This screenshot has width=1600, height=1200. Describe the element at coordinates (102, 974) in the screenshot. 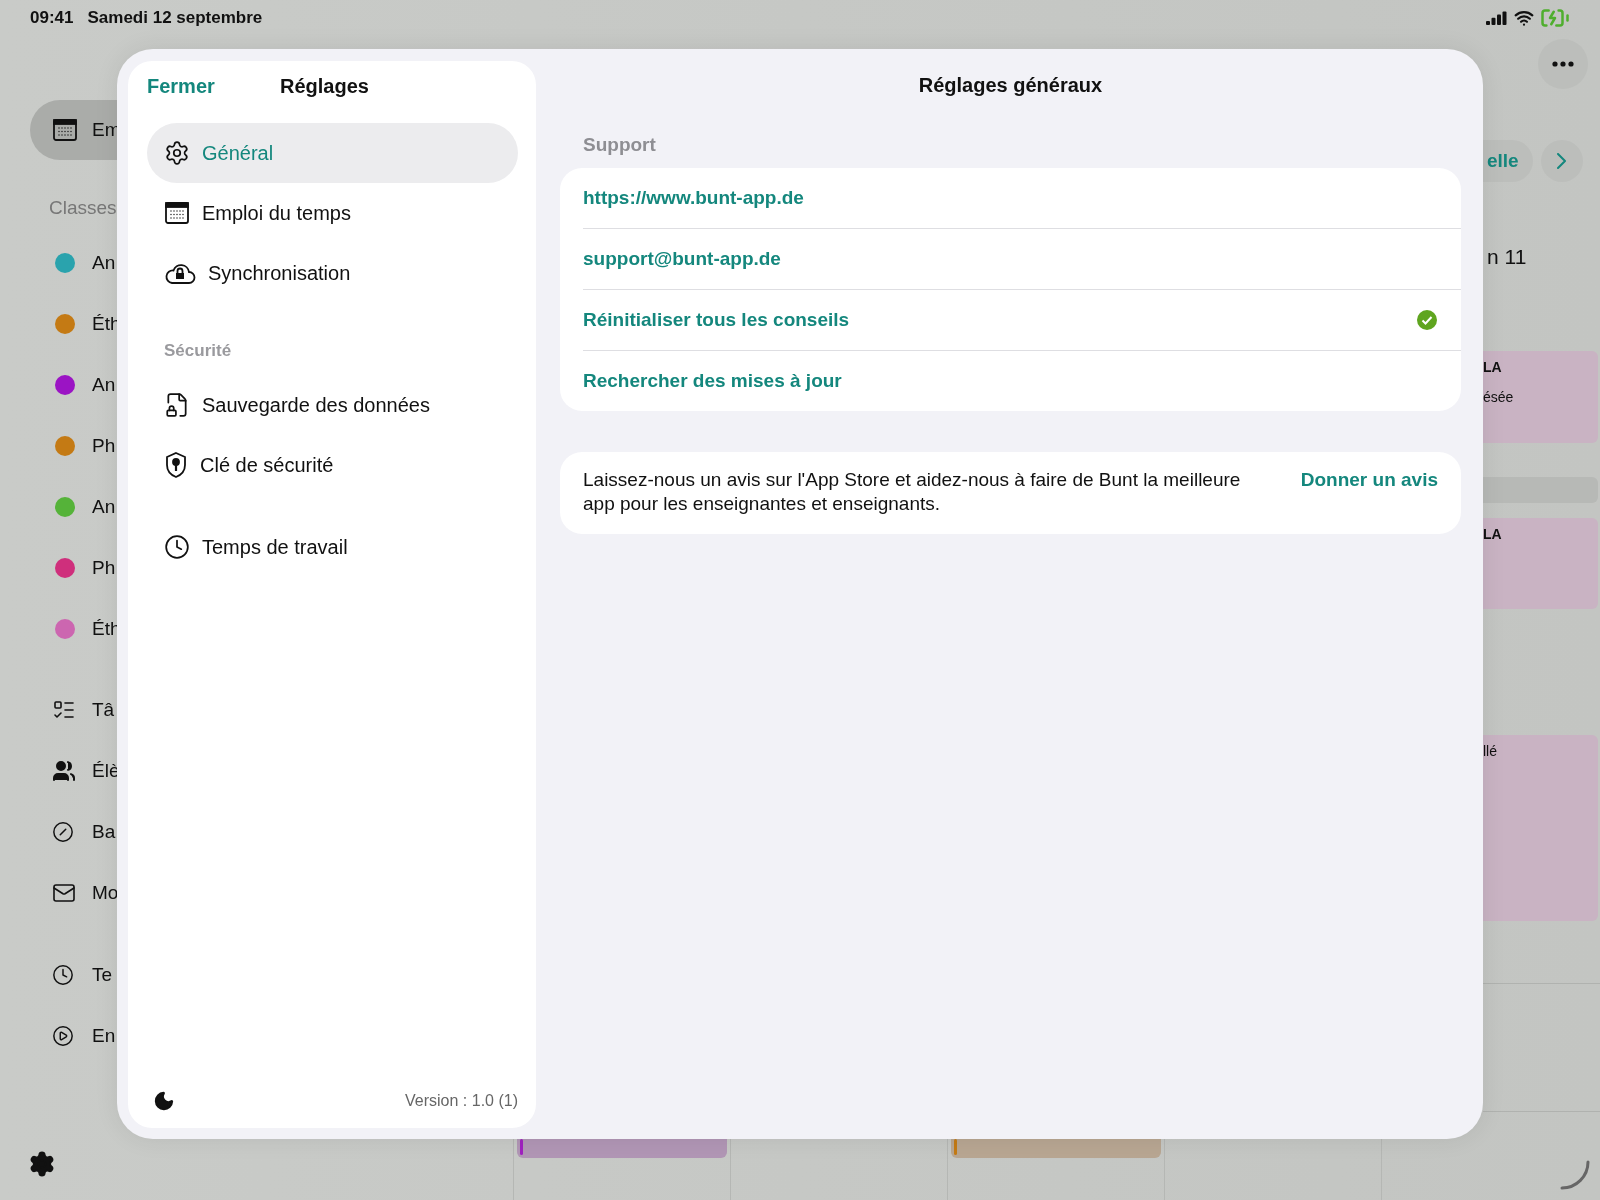

I see `sidebar-item: Te` at that location.